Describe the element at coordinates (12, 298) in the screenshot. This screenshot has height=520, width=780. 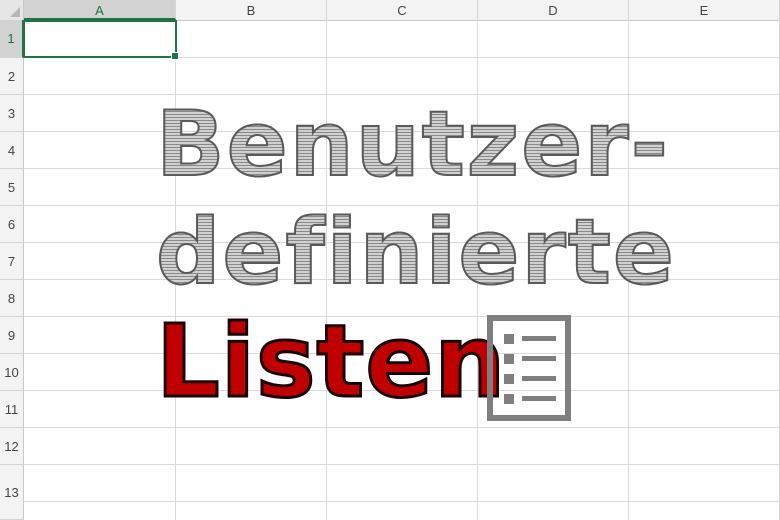
I see `row-header-8: 8` at that location.